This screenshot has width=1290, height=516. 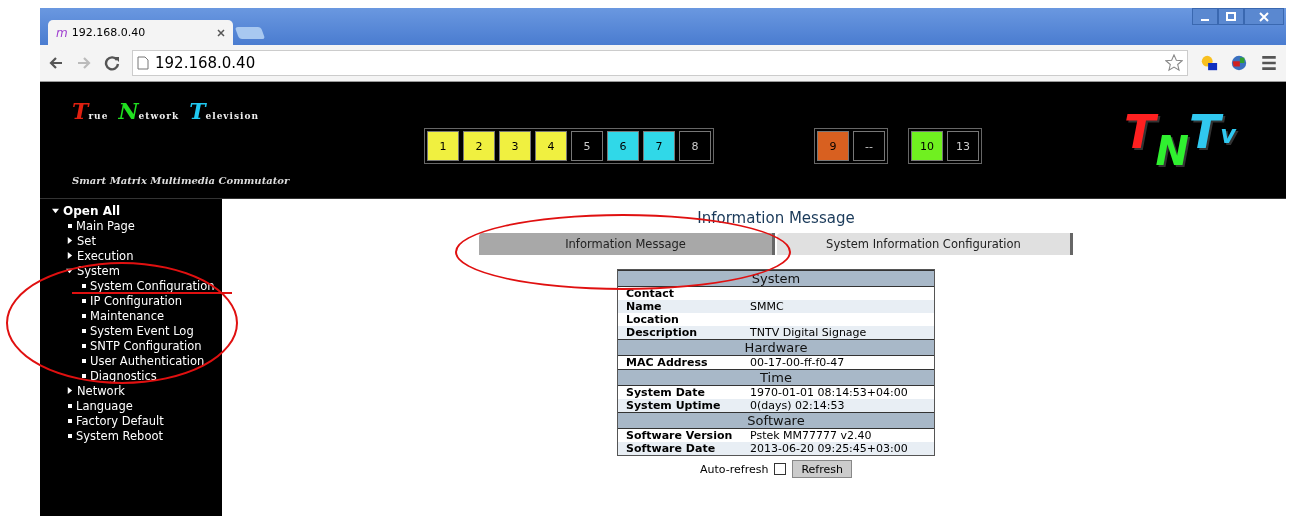 I want to click on back-icon, so click(x=56, y=63).